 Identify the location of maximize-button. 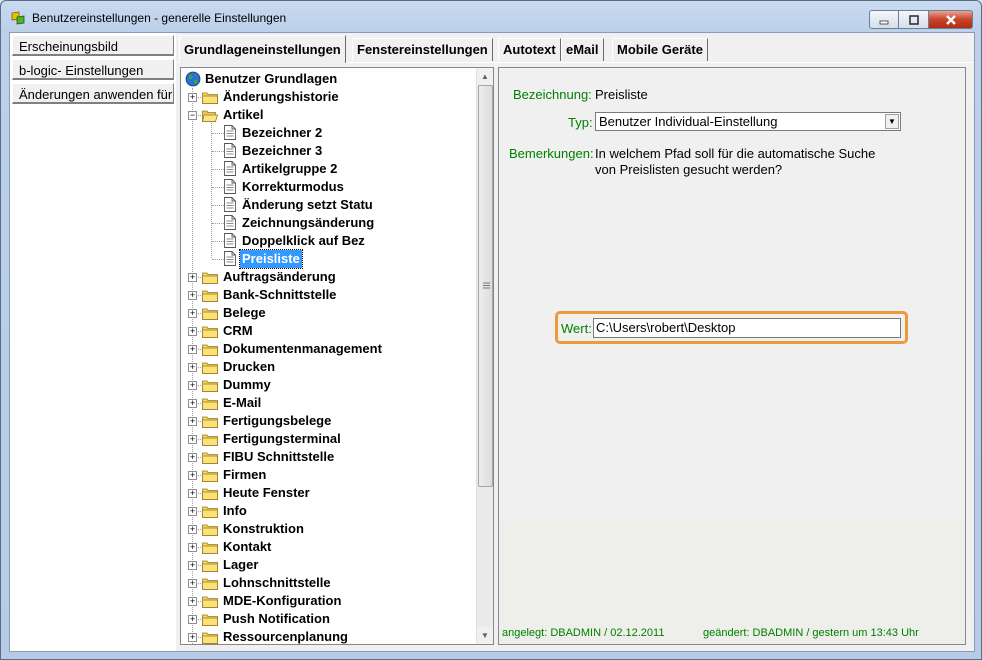
(914, 19).